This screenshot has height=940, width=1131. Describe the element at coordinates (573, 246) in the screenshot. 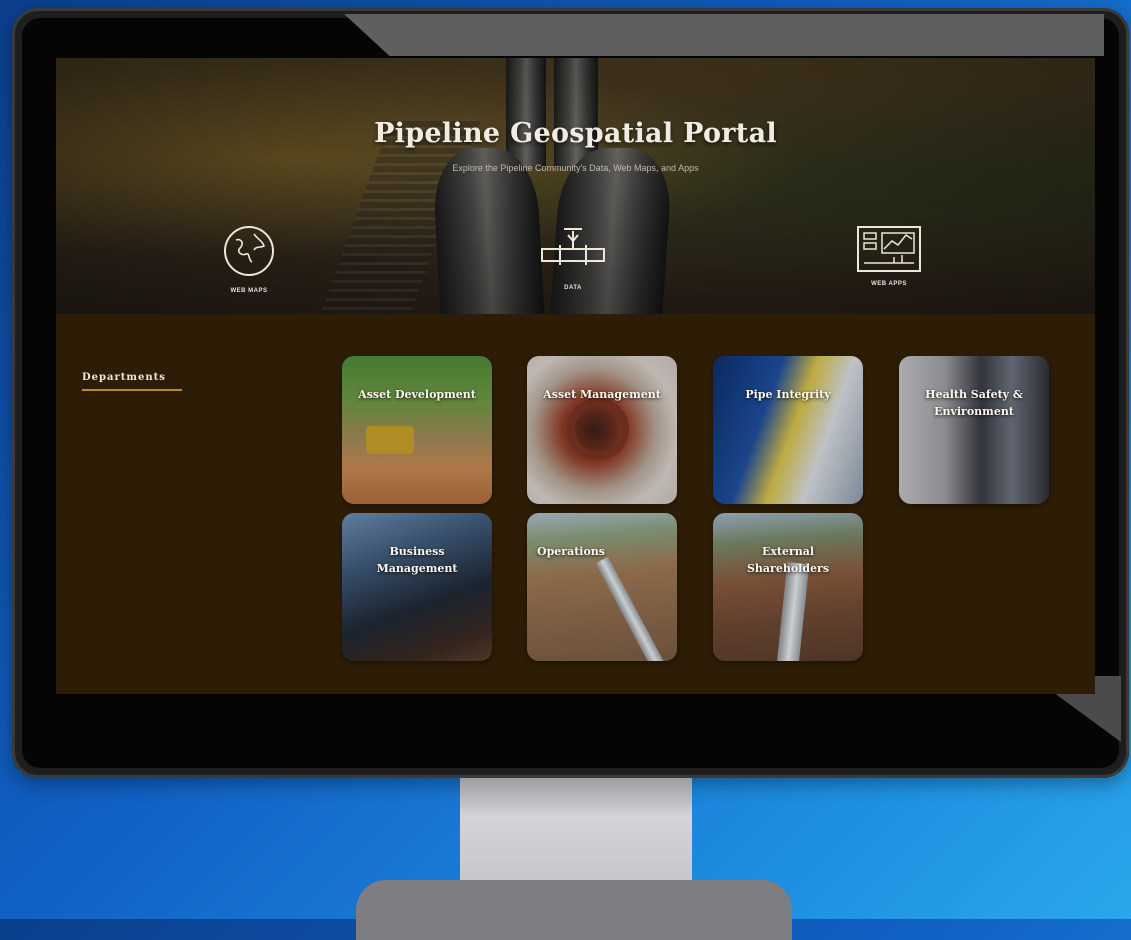

I see `pipe-valve-icon` at that location.